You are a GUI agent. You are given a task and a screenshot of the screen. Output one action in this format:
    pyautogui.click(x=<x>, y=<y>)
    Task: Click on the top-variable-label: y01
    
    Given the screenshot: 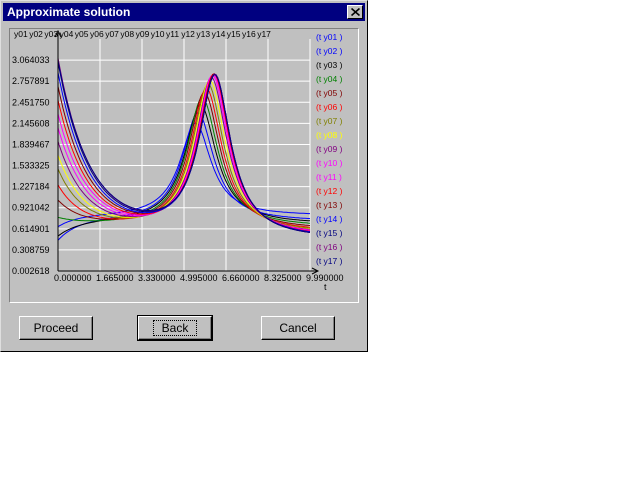 What is the action you would take?
    pyautogui.click(x=21, y=34)
    